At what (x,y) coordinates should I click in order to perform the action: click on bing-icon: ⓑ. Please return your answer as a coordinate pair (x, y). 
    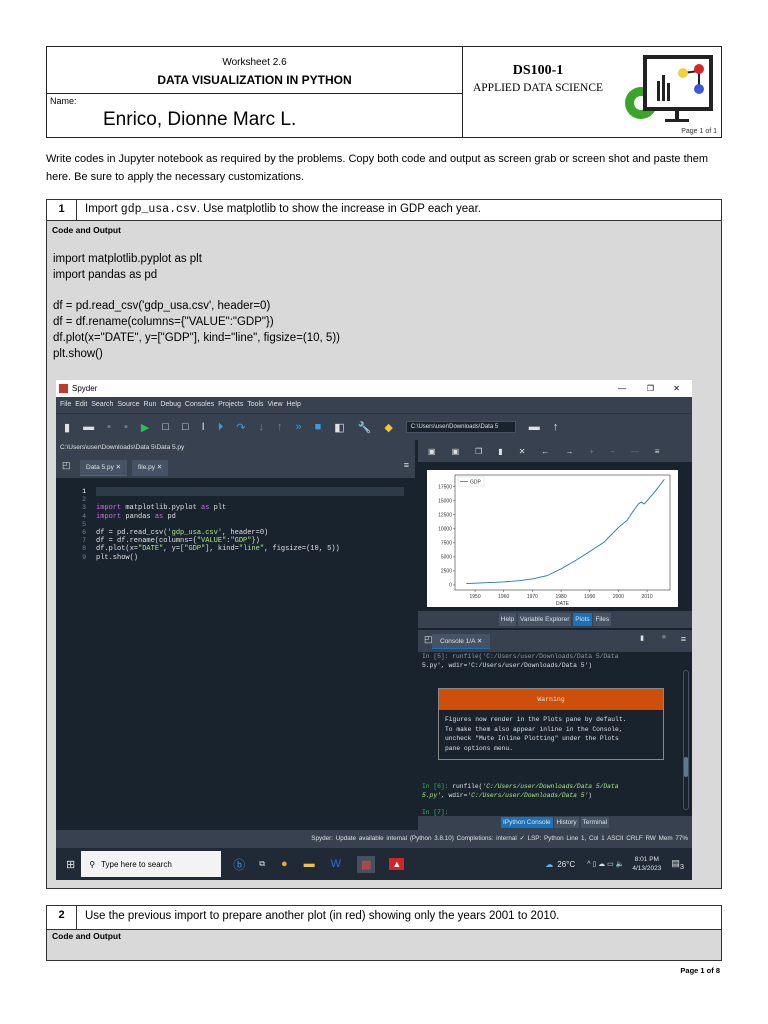
    Looking at the image, I should click on (239, 864).